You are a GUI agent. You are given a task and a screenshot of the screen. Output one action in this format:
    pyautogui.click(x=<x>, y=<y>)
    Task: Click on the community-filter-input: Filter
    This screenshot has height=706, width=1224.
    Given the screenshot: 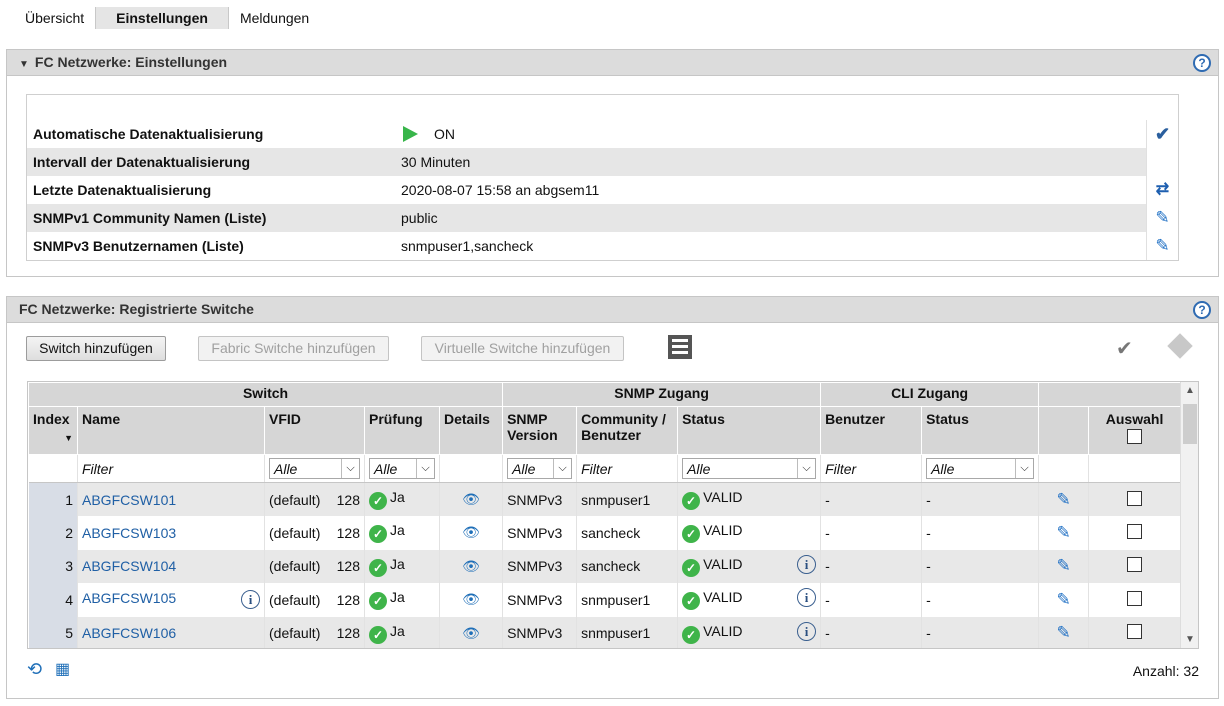 What is the action you would take?
    pyautogui.click(x=627, y=468)
    